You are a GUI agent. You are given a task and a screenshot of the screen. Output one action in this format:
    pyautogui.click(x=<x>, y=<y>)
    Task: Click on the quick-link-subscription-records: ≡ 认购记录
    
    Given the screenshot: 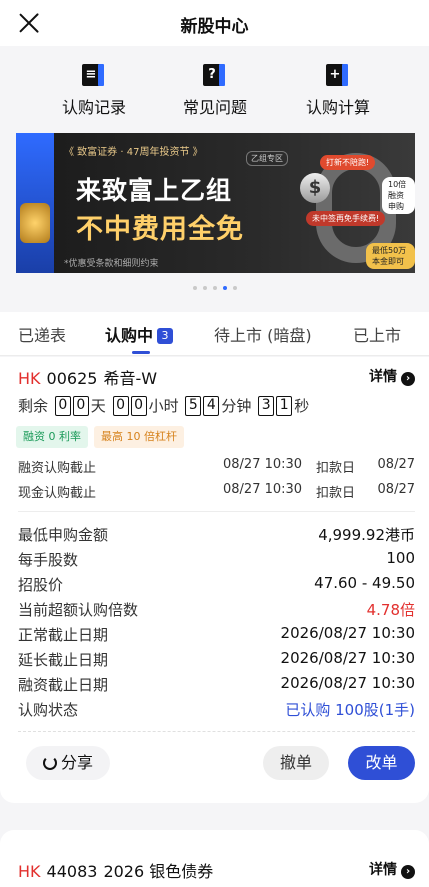 What is the action you would take?
    pyautogui.click(x=94, y=91)
    